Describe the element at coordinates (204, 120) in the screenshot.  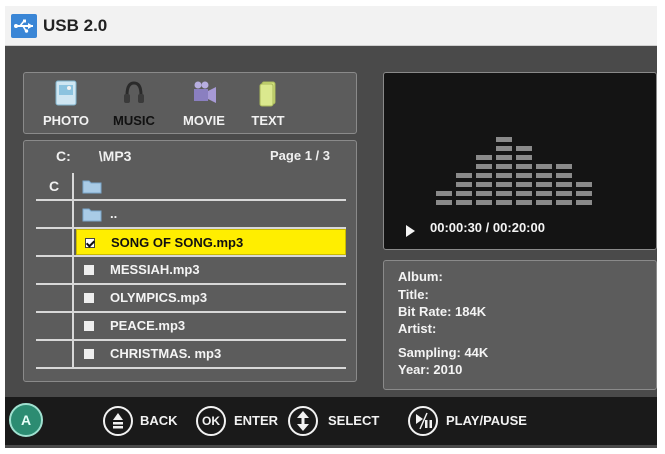
I see `tab-movie-label: MOVIE` at that location.